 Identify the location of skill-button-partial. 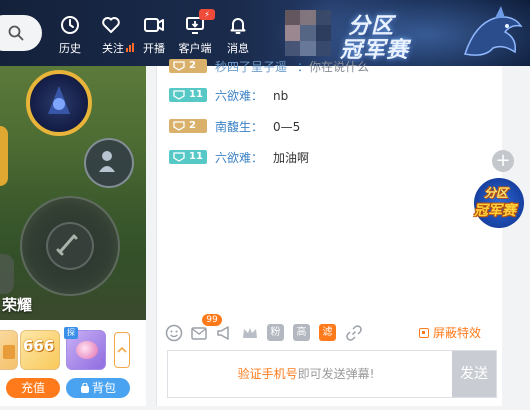
(4, 156).